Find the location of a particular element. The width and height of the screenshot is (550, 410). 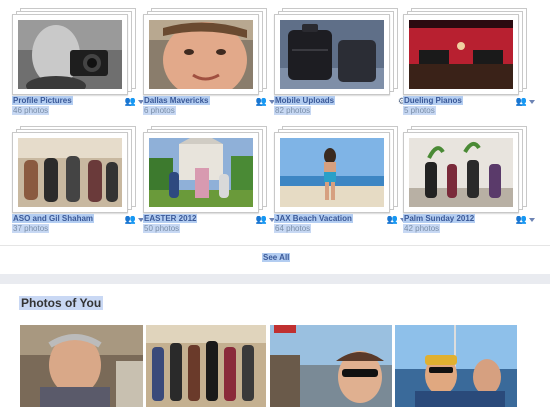

album-photo-count: 64 photos is located at coordinates (293, 228).